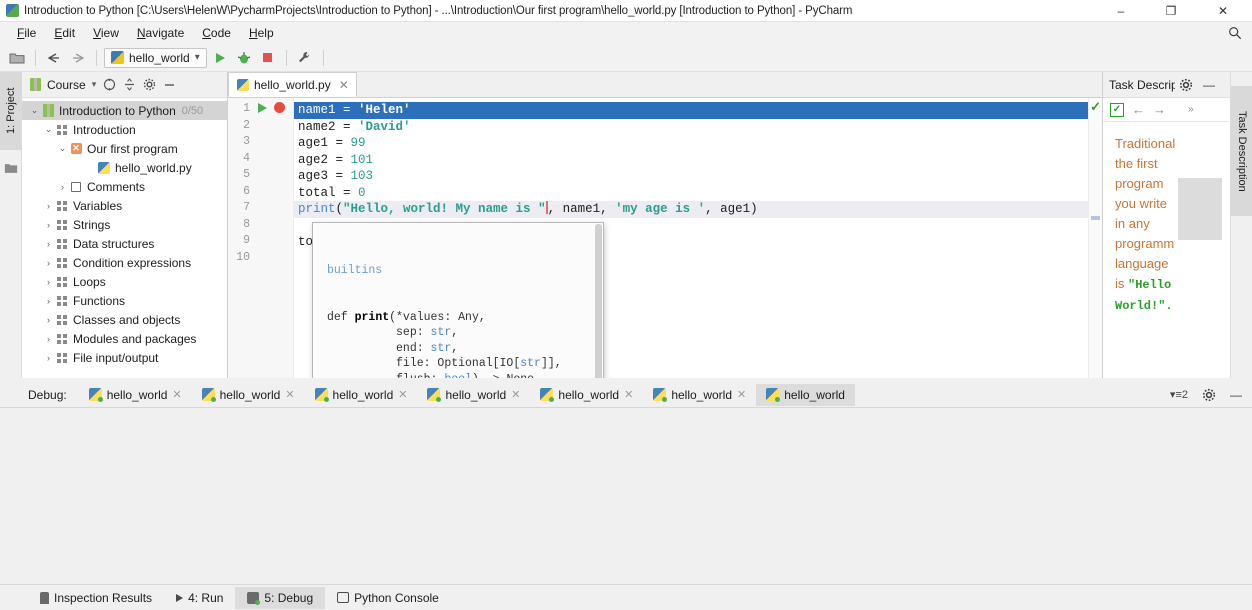 This screenshot has width=1252, height=610. Describe the element at coordinates (1138, 109) in the screenshot. I see `prev-task-icon: ←` at that location.